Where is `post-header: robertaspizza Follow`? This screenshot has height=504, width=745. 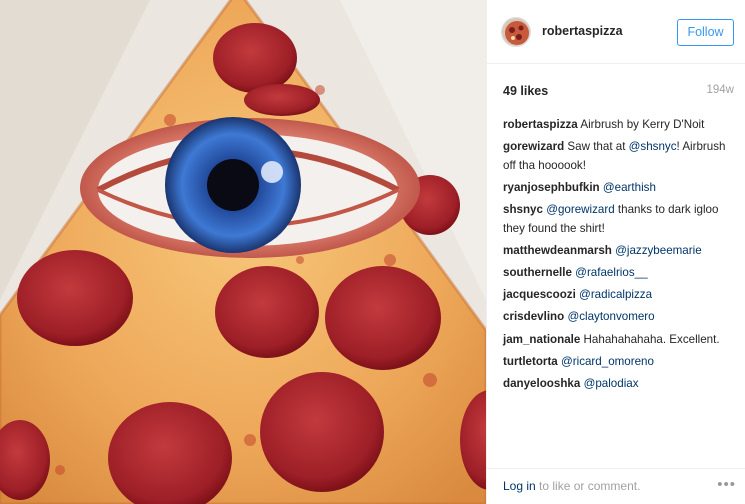
post-header: robertaspizza Follow is located at coordinates (616, 32).